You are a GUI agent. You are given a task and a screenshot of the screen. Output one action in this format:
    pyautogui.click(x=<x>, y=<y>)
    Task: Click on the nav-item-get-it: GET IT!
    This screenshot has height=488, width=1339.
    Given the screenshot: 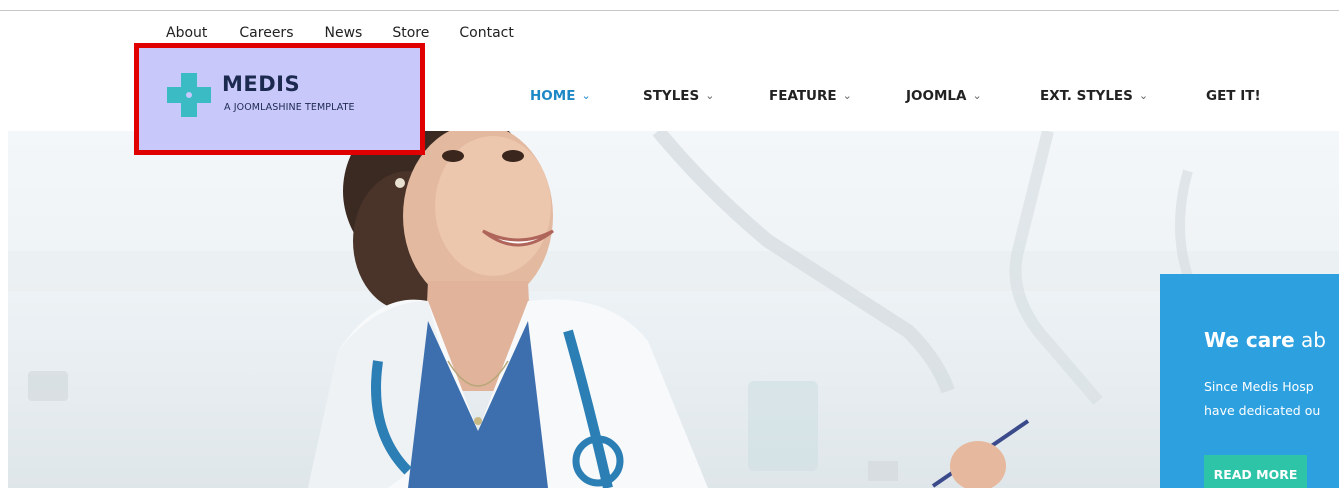 What is the action you would take?
    pyautogui.click(x=1233, y=96)
    